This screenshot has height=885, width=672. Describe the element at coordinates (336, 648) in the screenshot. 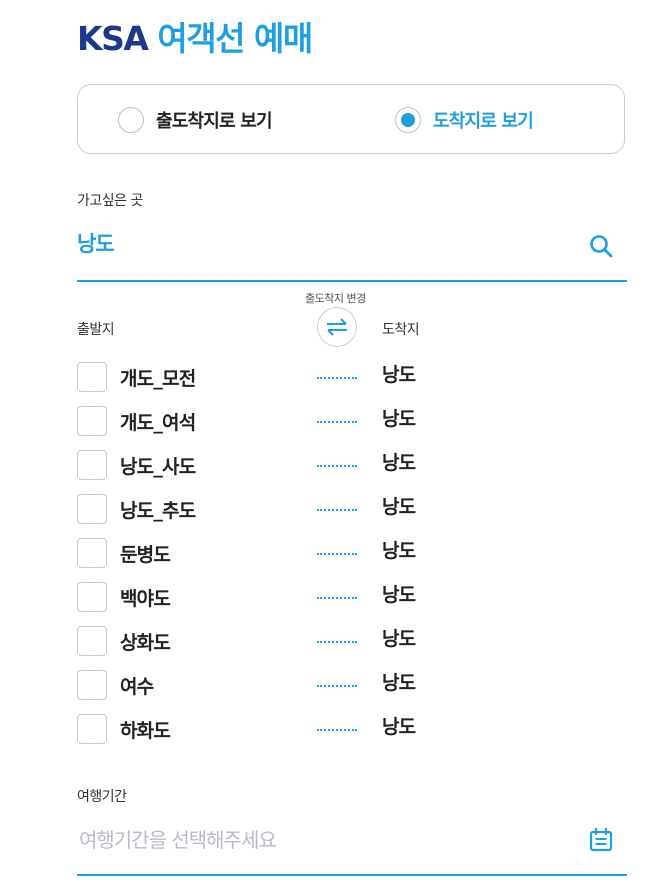

I see `route-row: 상화도 낭도` at that location.